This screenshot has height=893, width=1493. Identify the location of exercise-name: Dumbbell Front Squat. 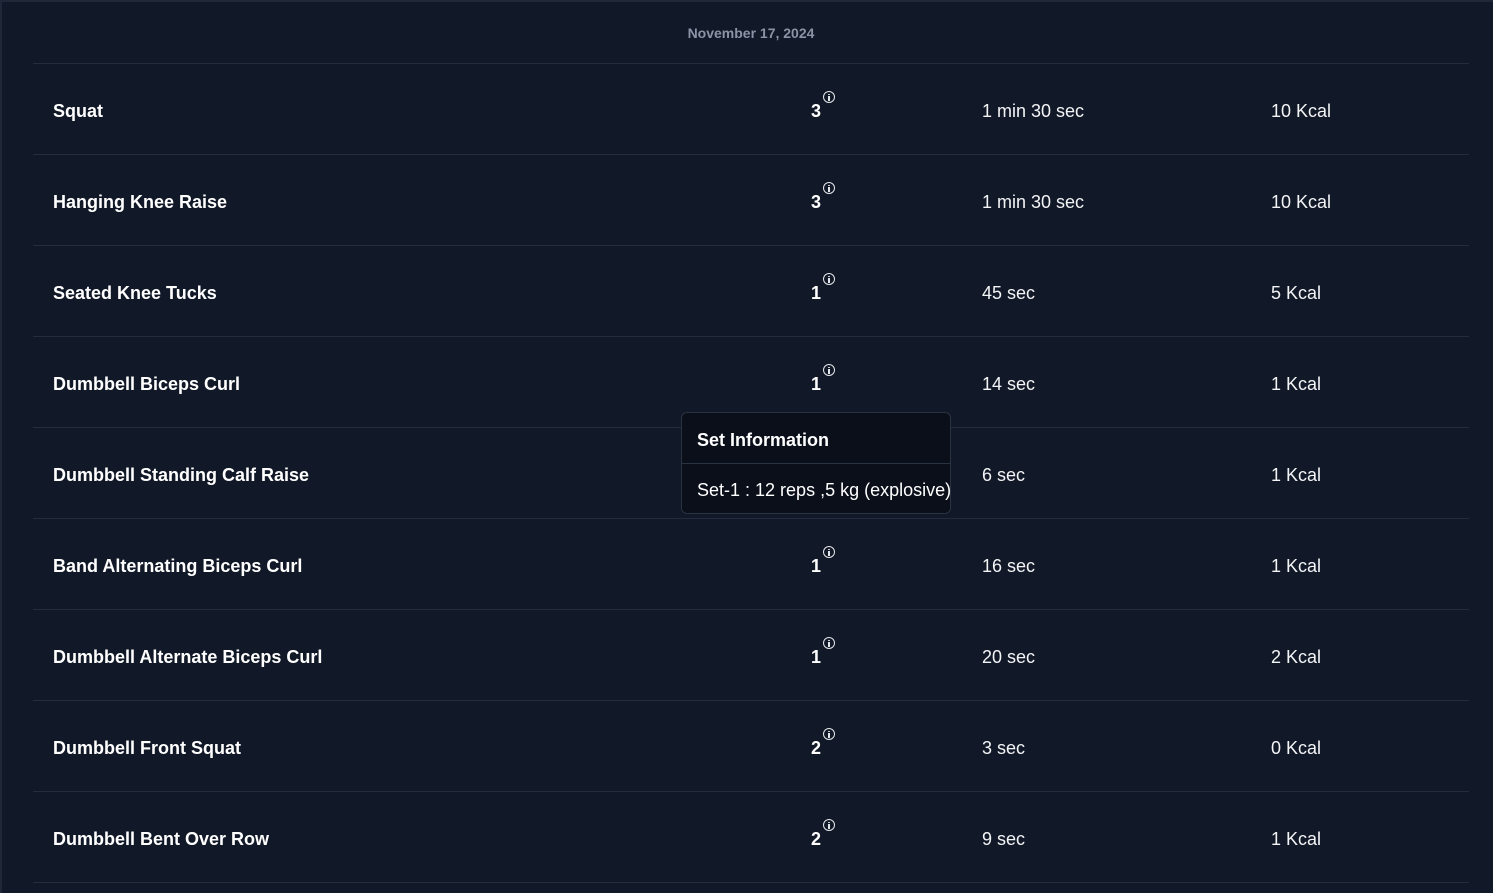
(147, 748).